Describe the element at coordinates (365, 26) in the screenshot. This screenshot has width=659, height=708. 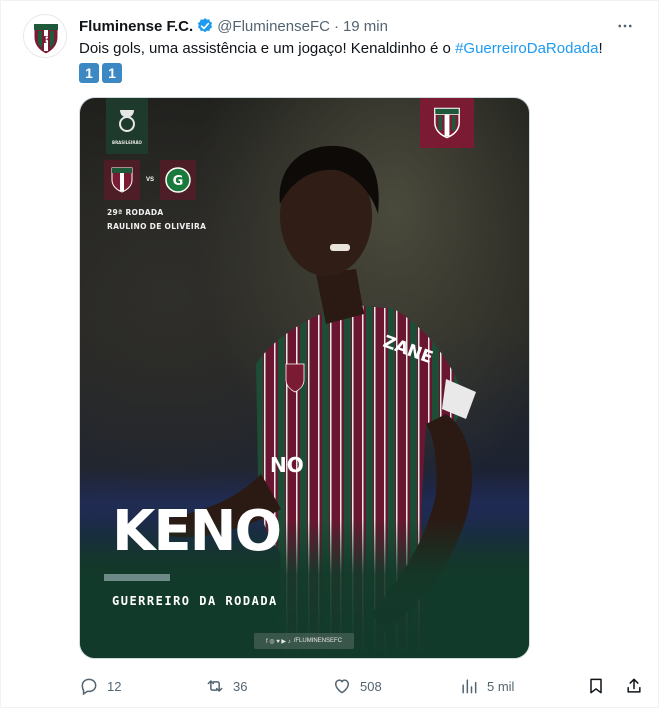
I see `tweet-timestamp: 19 min` at that location.